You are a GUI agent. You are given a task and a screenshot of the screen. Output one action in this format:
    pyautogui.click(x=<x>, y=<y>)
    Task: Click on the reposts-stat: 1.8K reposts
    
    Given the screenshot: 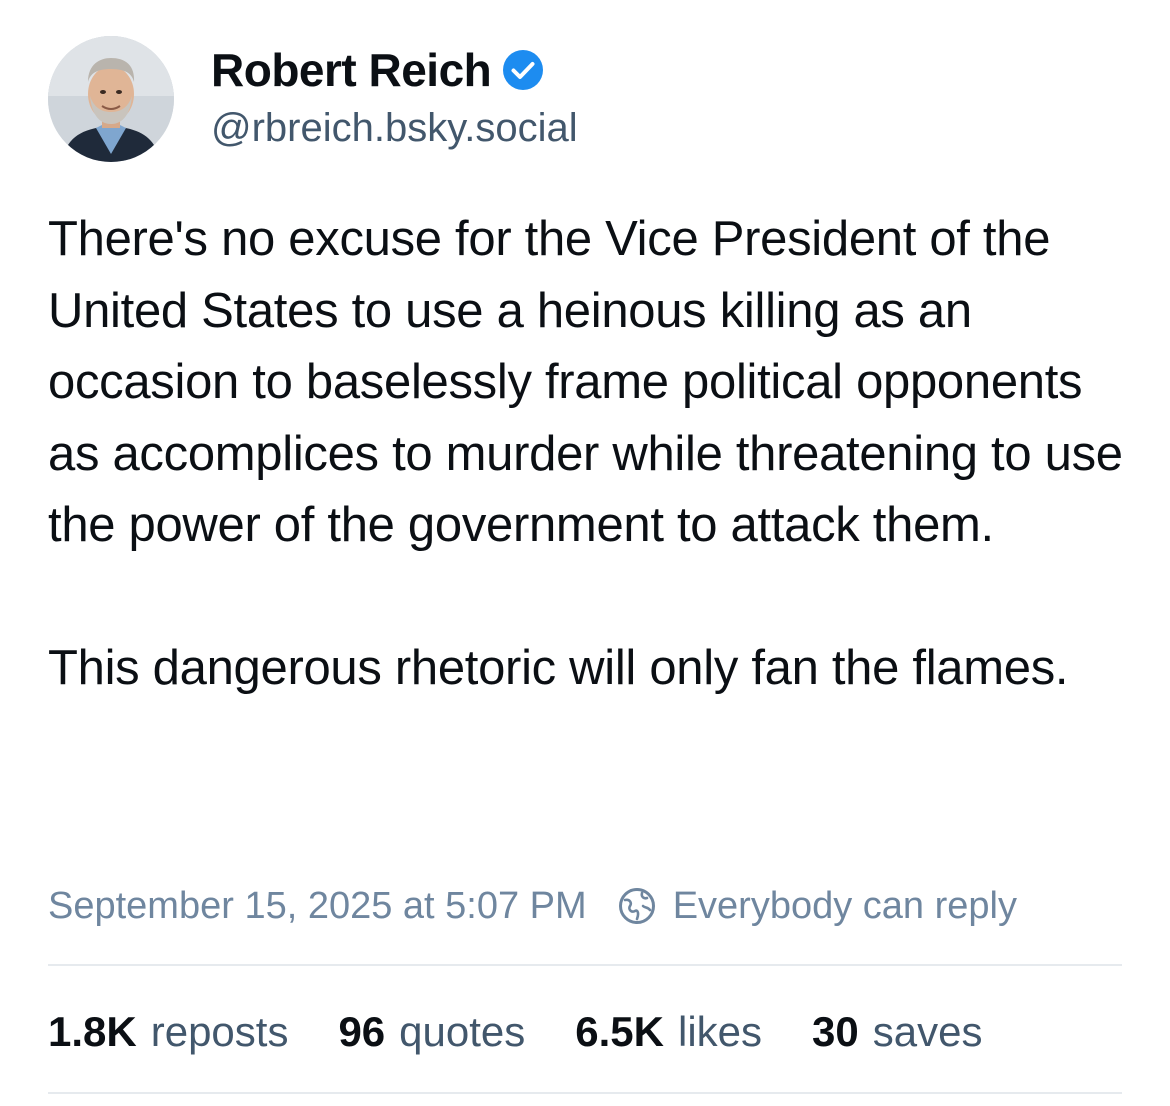 What is the action you would take?
    pyautogui.click(x=168, y=1032)
    